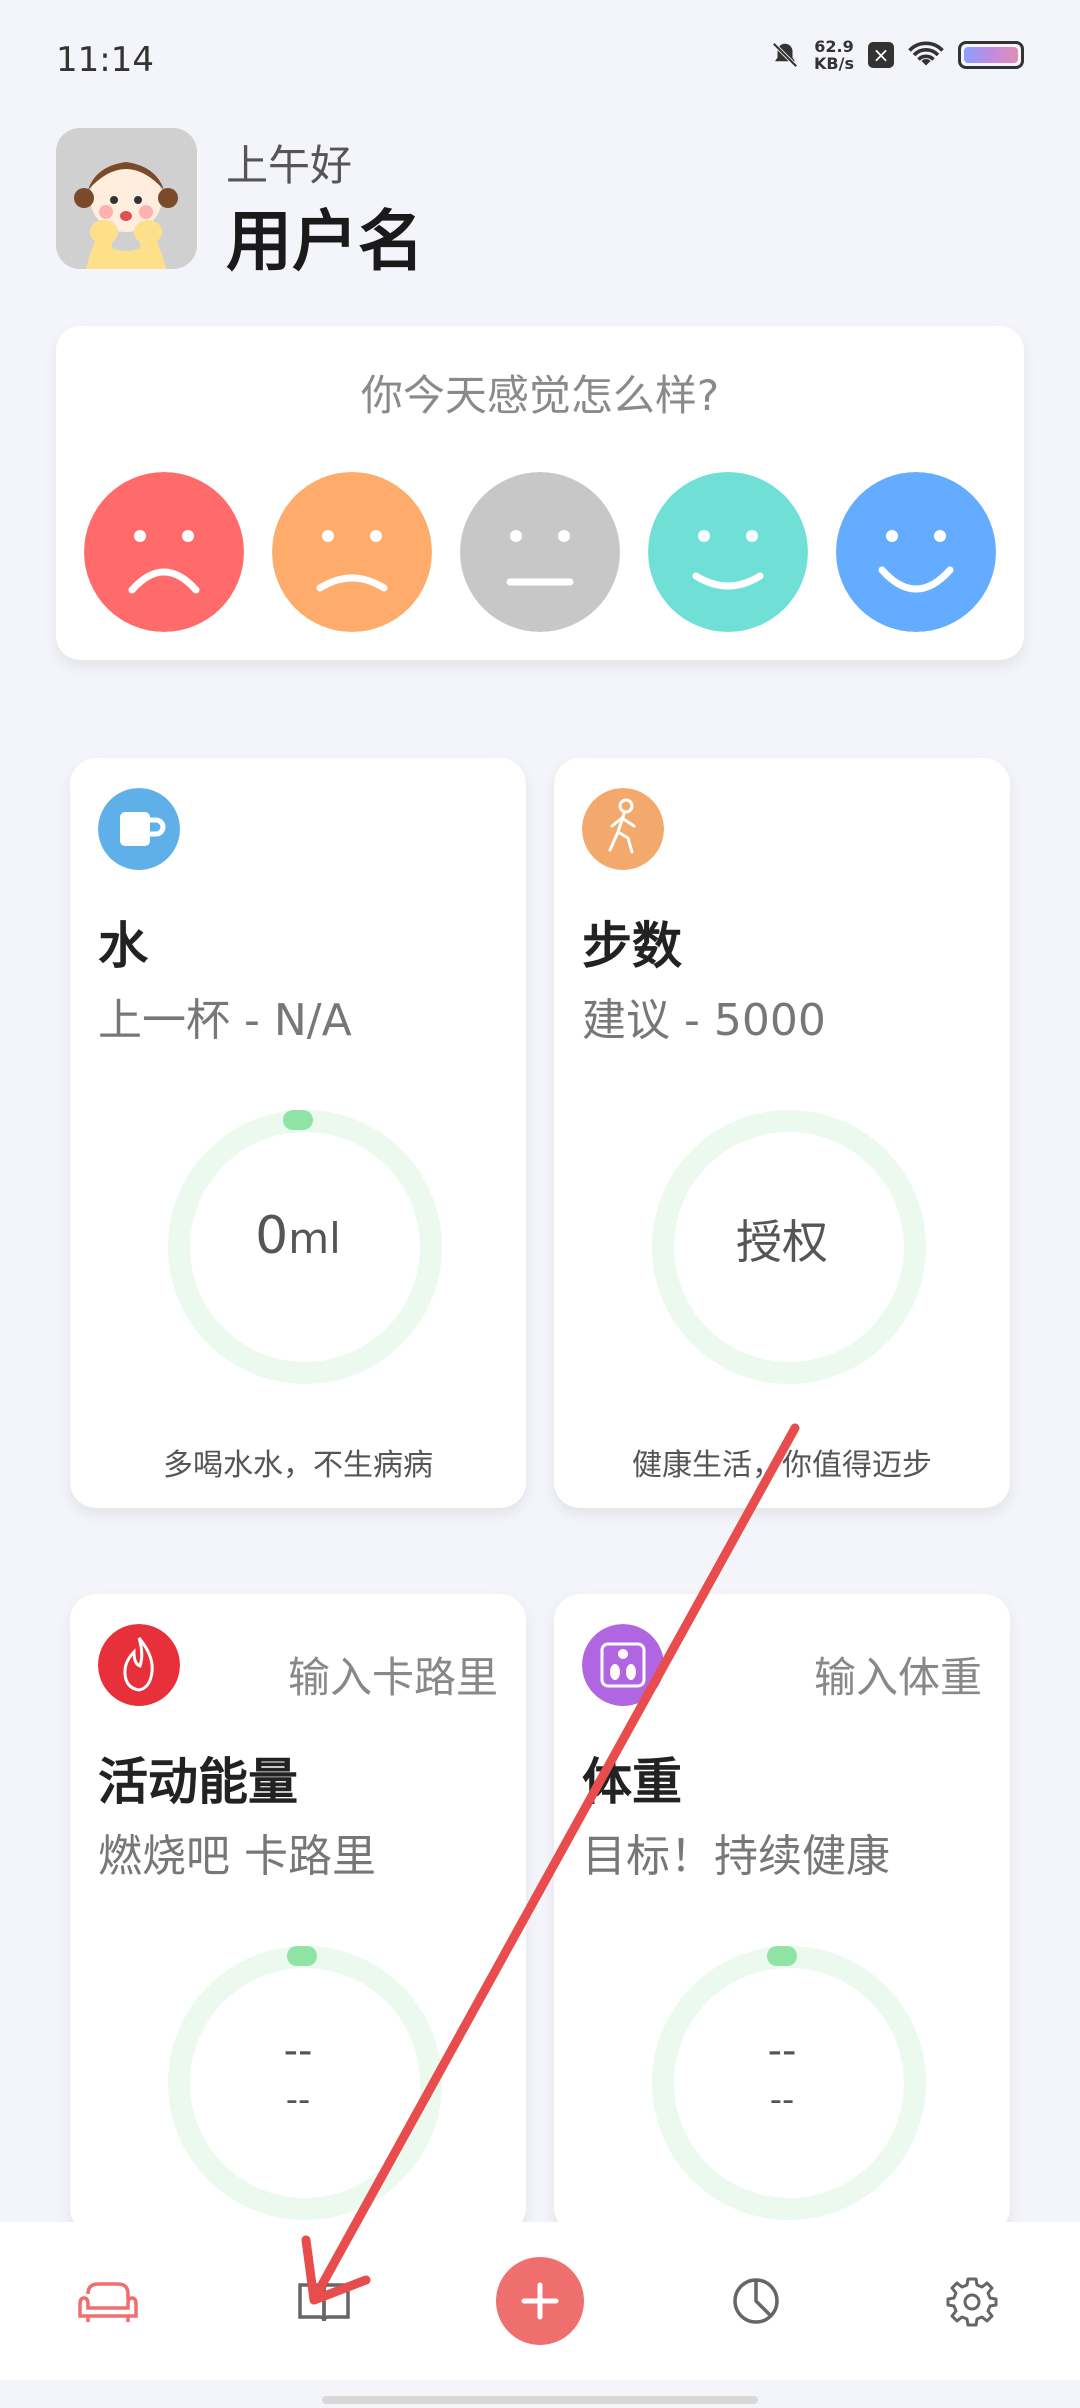  I want to click on cup-icon, so click(139, 829).